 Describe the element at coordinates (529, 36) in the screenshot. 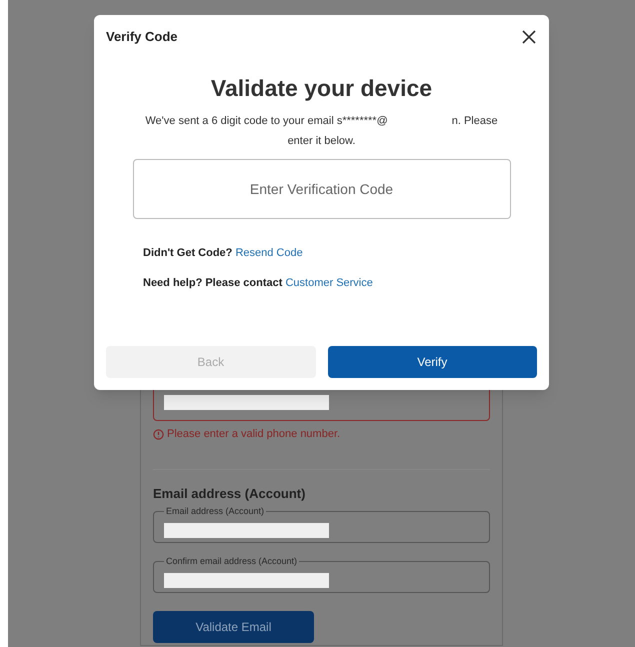

I see `close-icon` at that location.